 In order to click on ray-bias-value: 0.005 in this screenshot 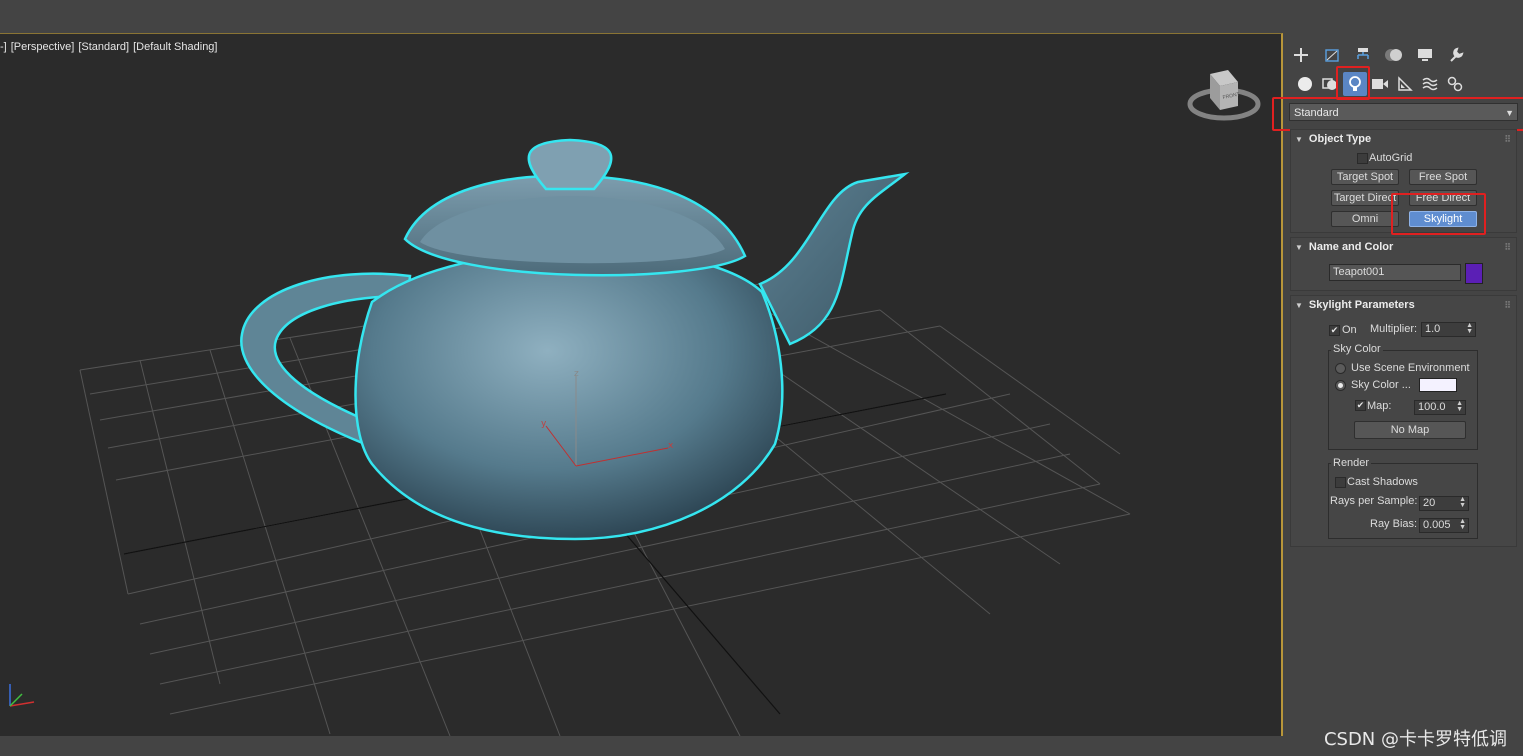, I will do `click(1437, 525)`.